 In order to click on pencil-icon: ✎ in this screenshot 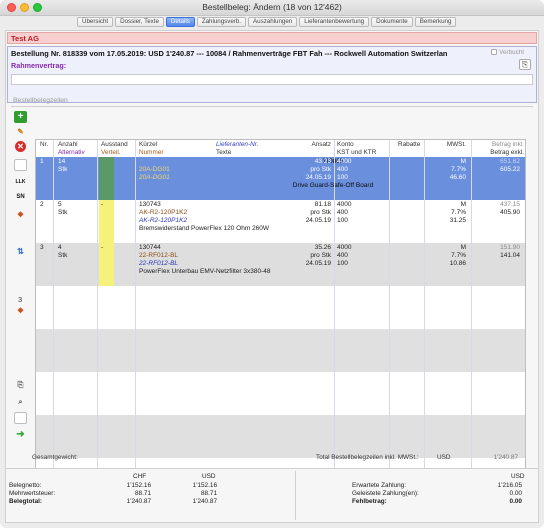, I will do `click(20, 131)`.